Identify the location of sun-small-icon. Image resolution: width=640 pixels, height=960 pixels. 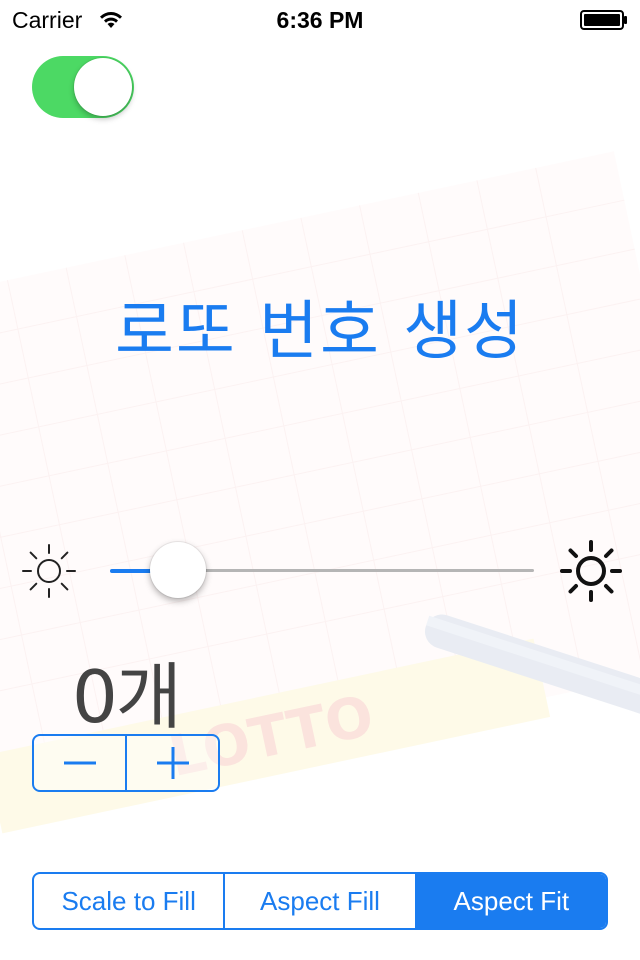
(49, 571).